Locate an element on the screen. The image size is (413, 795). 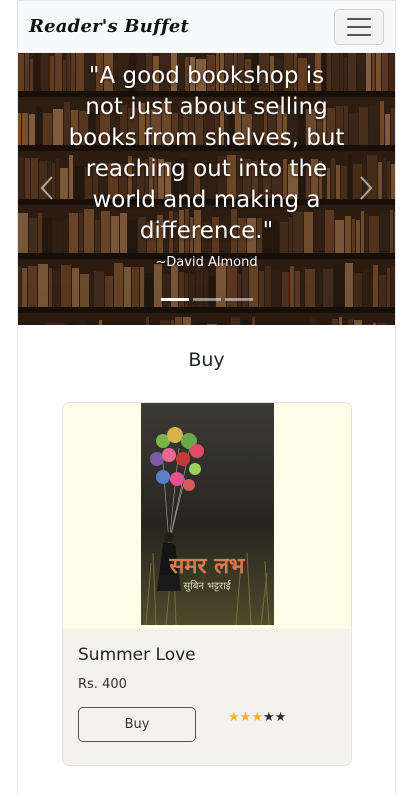
cover-title-text: समर लभ is located at coordinates (207, 566).